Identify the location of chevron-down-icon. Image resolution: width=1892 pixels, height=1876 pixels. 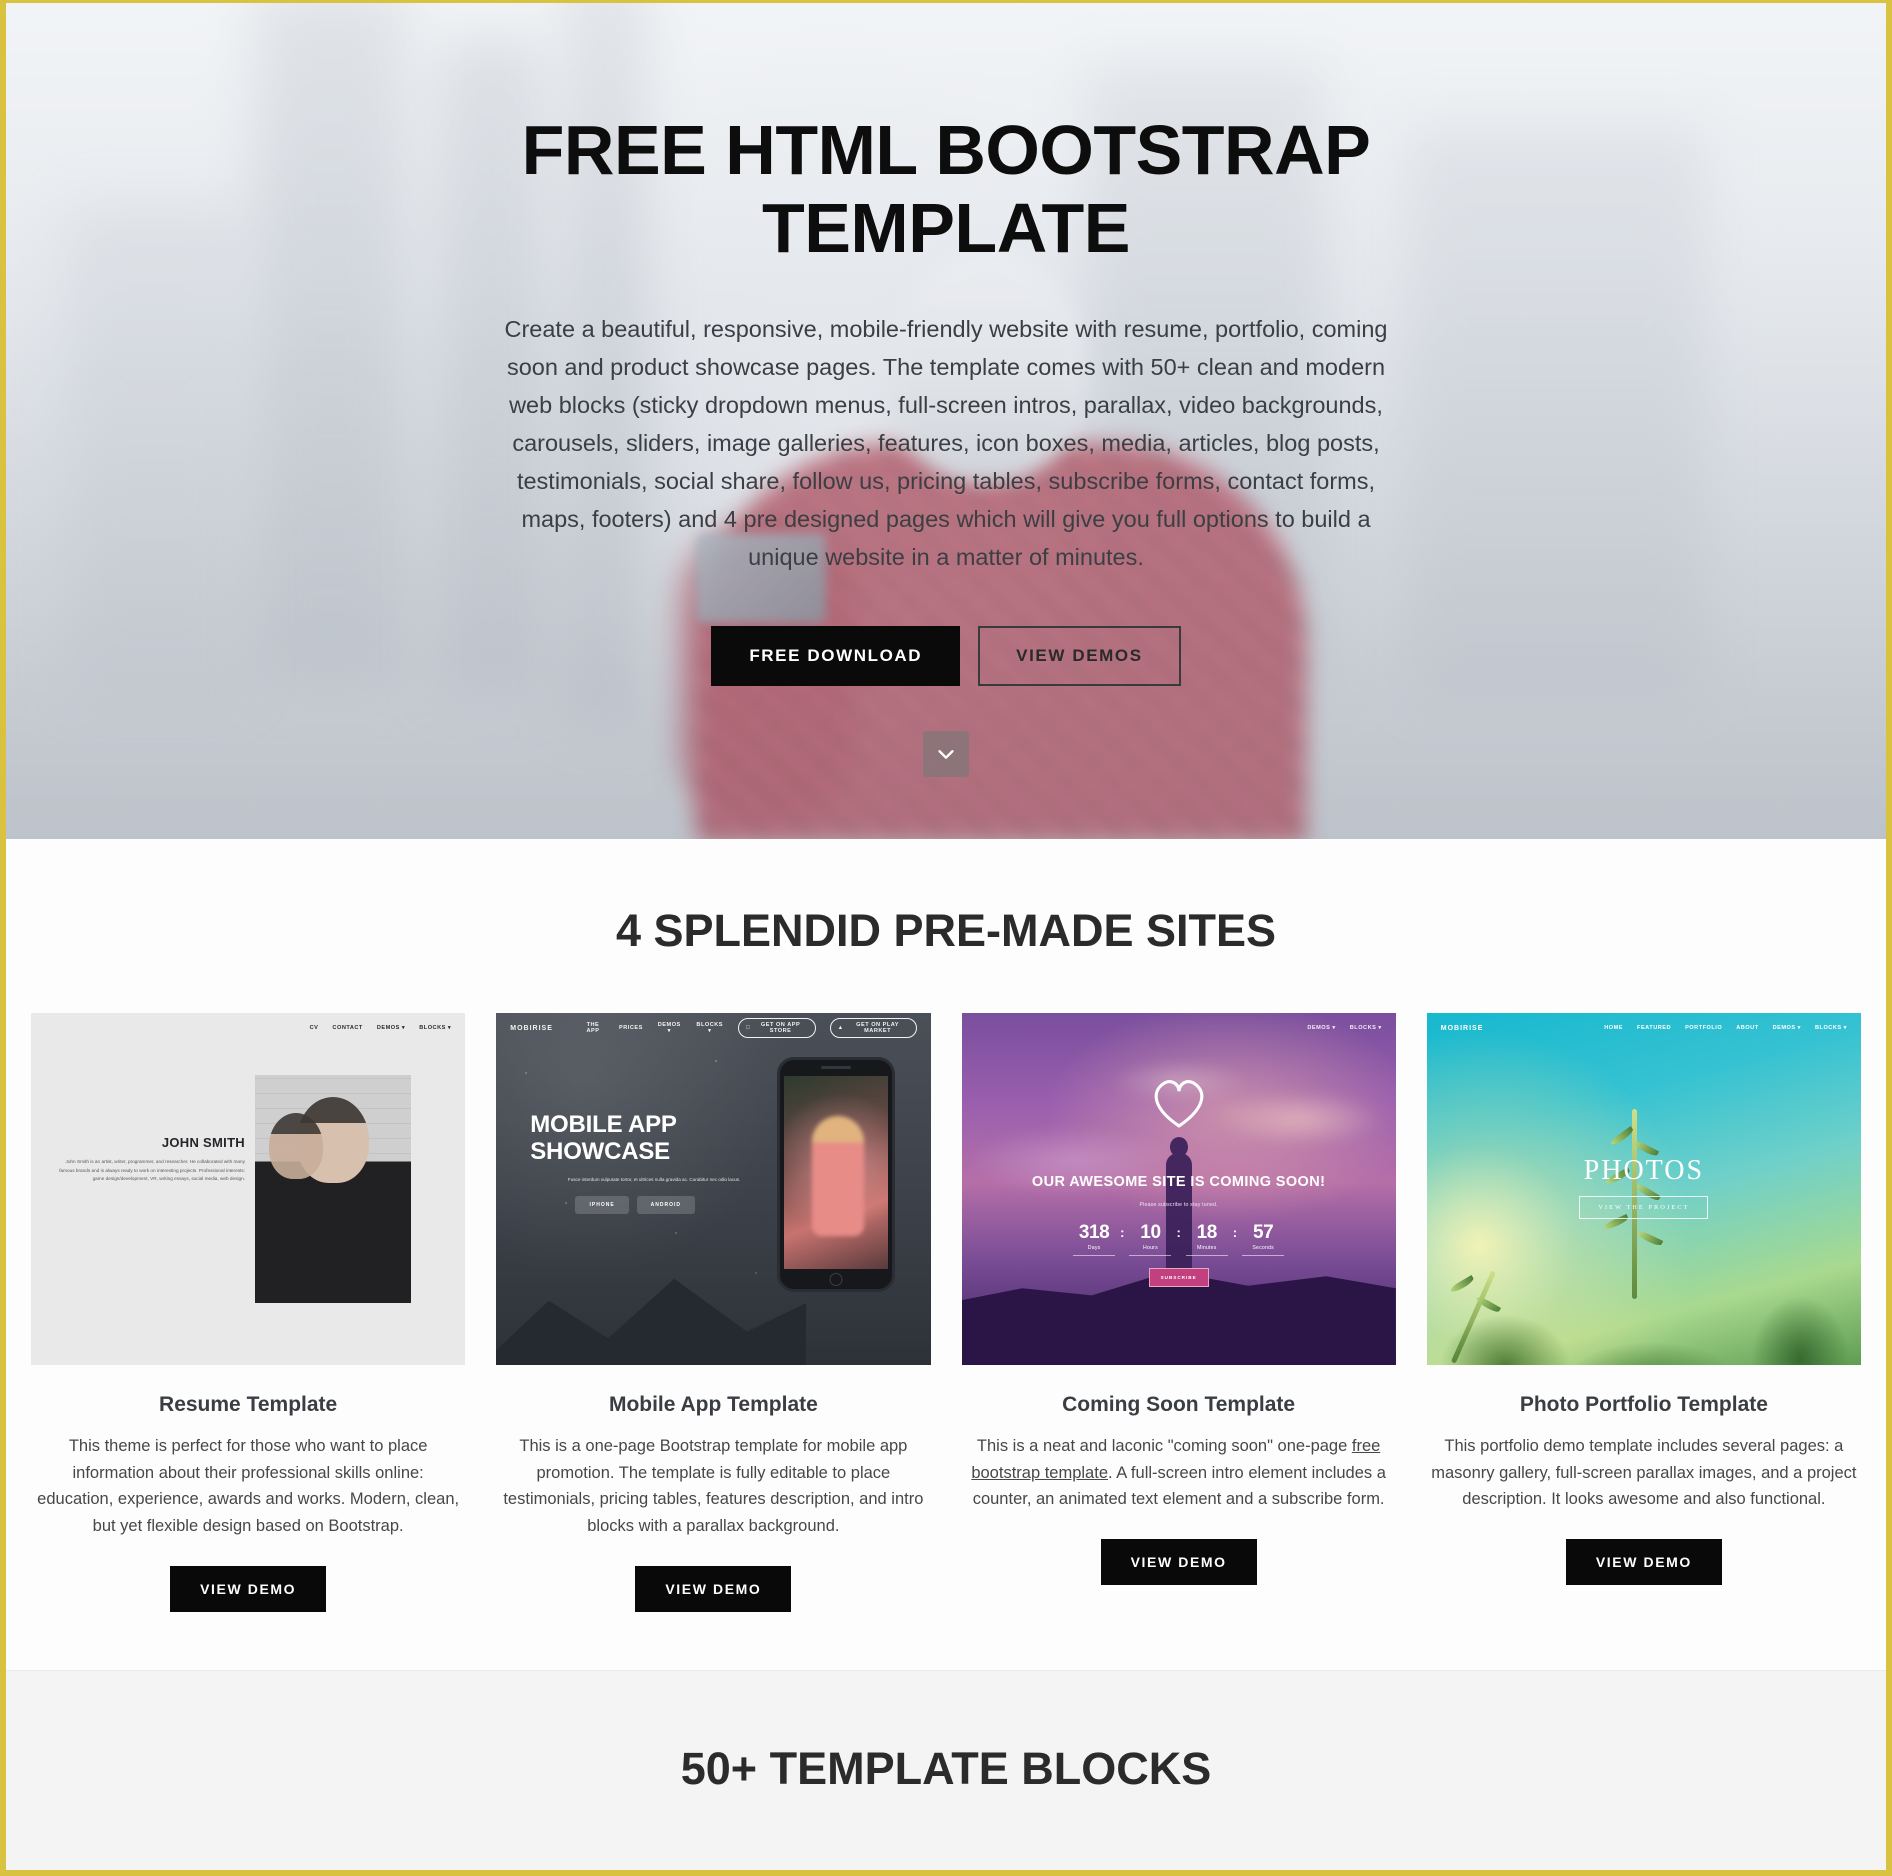
(946, 754).